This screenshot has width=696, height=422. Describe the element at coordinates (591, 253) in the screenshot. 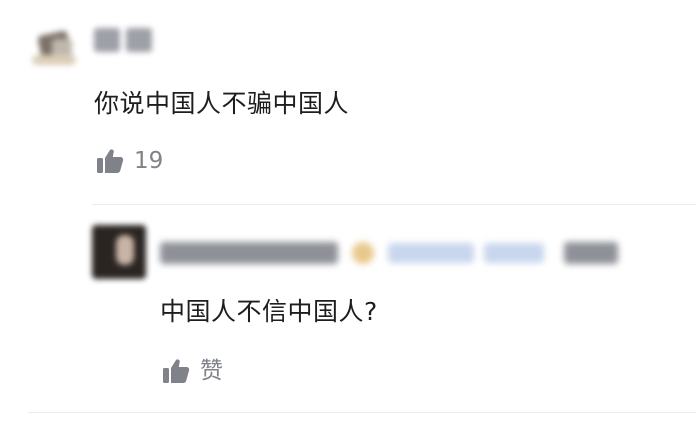

I see `reply-target-username-blurred` at that location.